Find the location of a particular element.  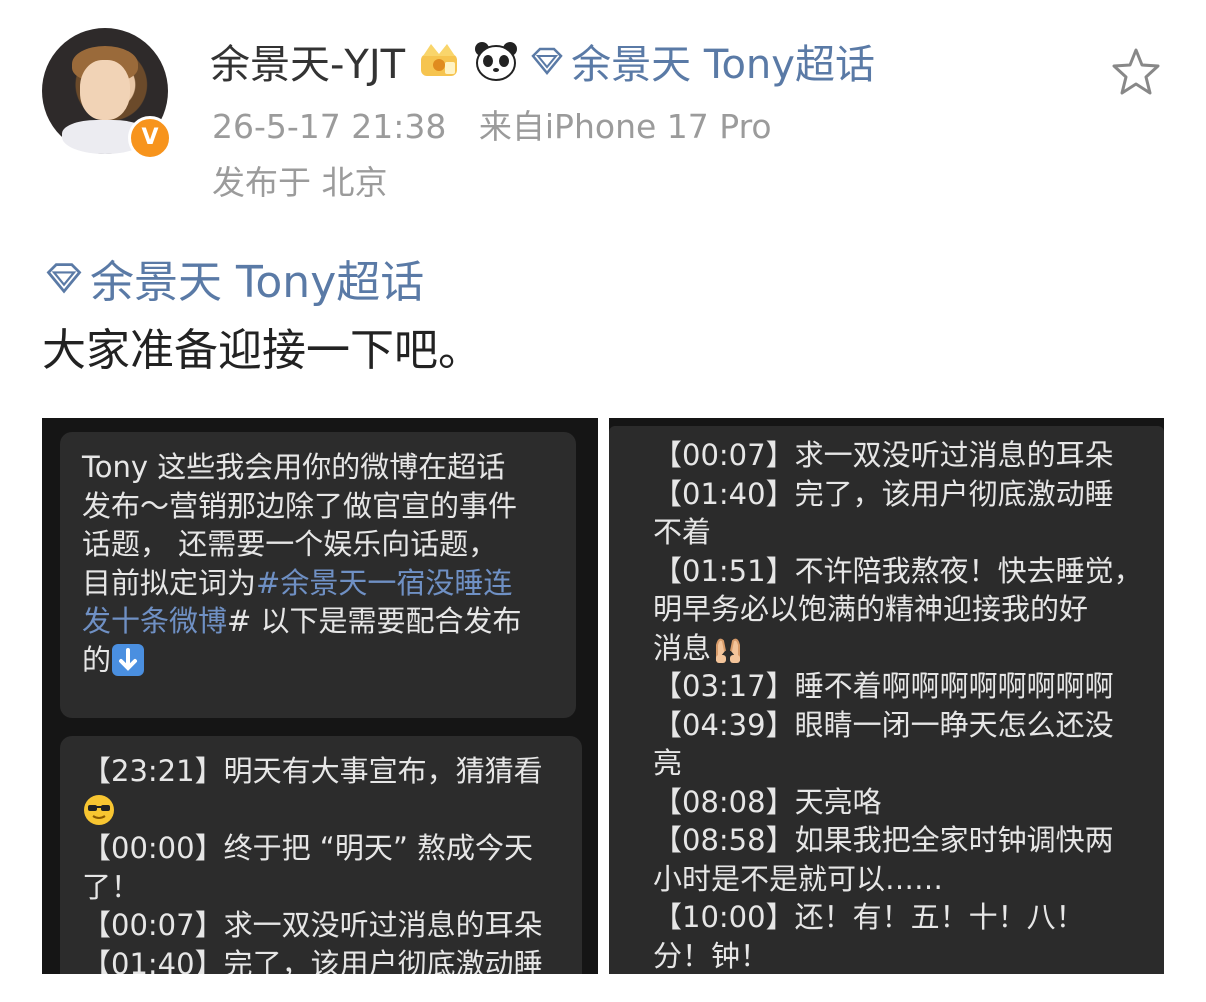

star-icon is located at coordinates (1136, 72).